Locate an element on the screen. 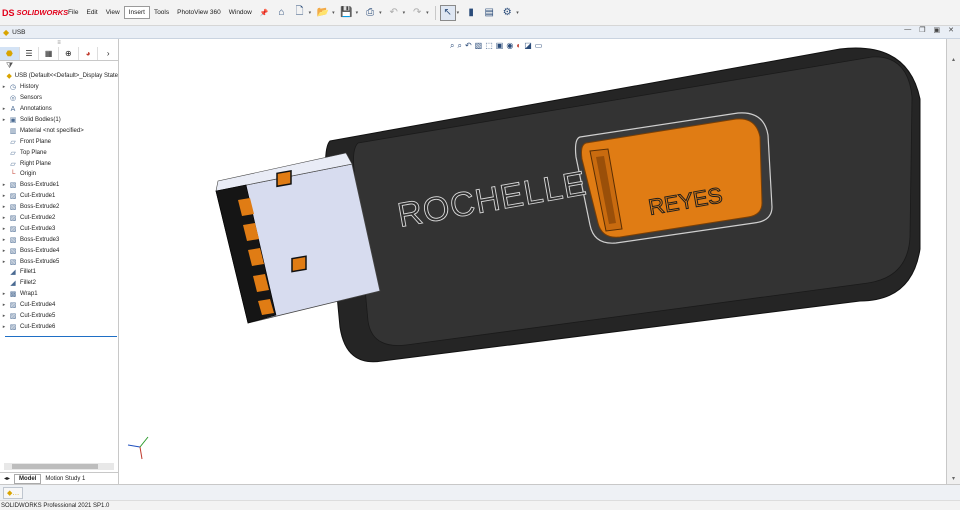 Image resolution: width=960 pixels, height=511 pixels. tree-item: ▸ ▨ Cut-Extrude2 is located at coordinates (59, 218).